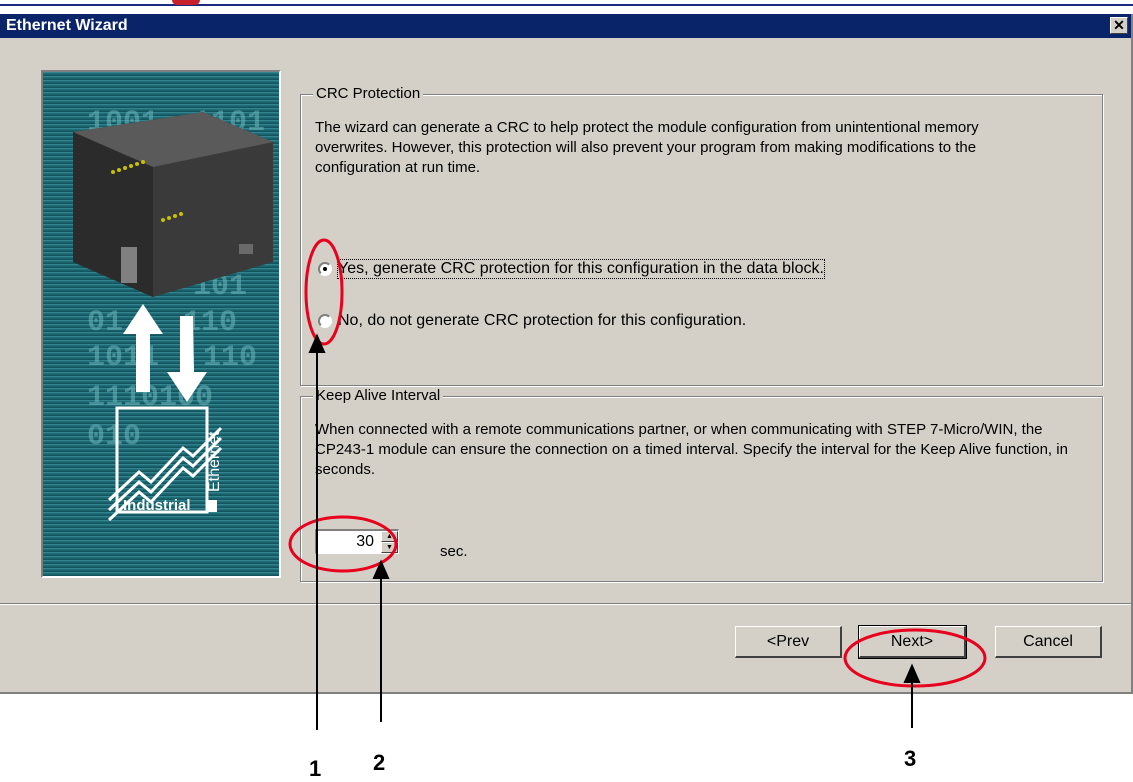  Describe the element at coordinates (389, 547) in the screenshot. I see `spin-down-icon: ▼` at that location.